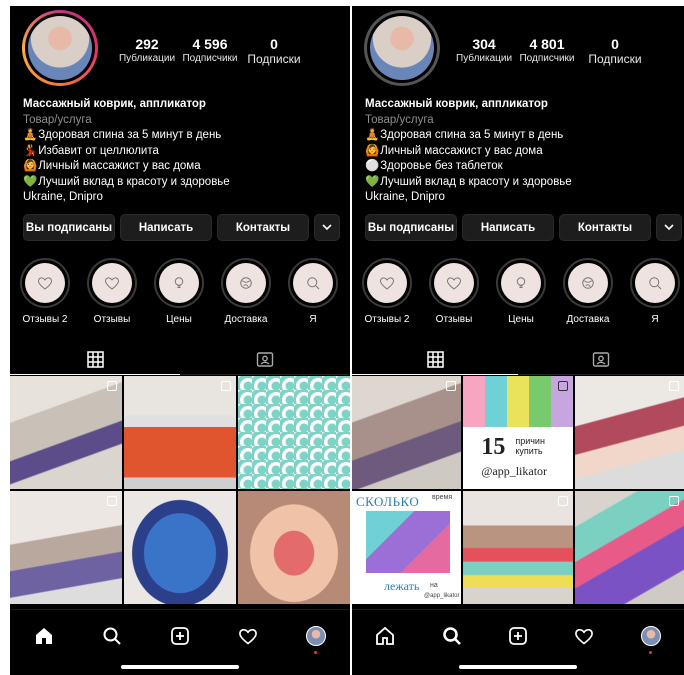  Describe the element at coordinates (442, 497) in the screenshot. I see `post-time: время` at that location.